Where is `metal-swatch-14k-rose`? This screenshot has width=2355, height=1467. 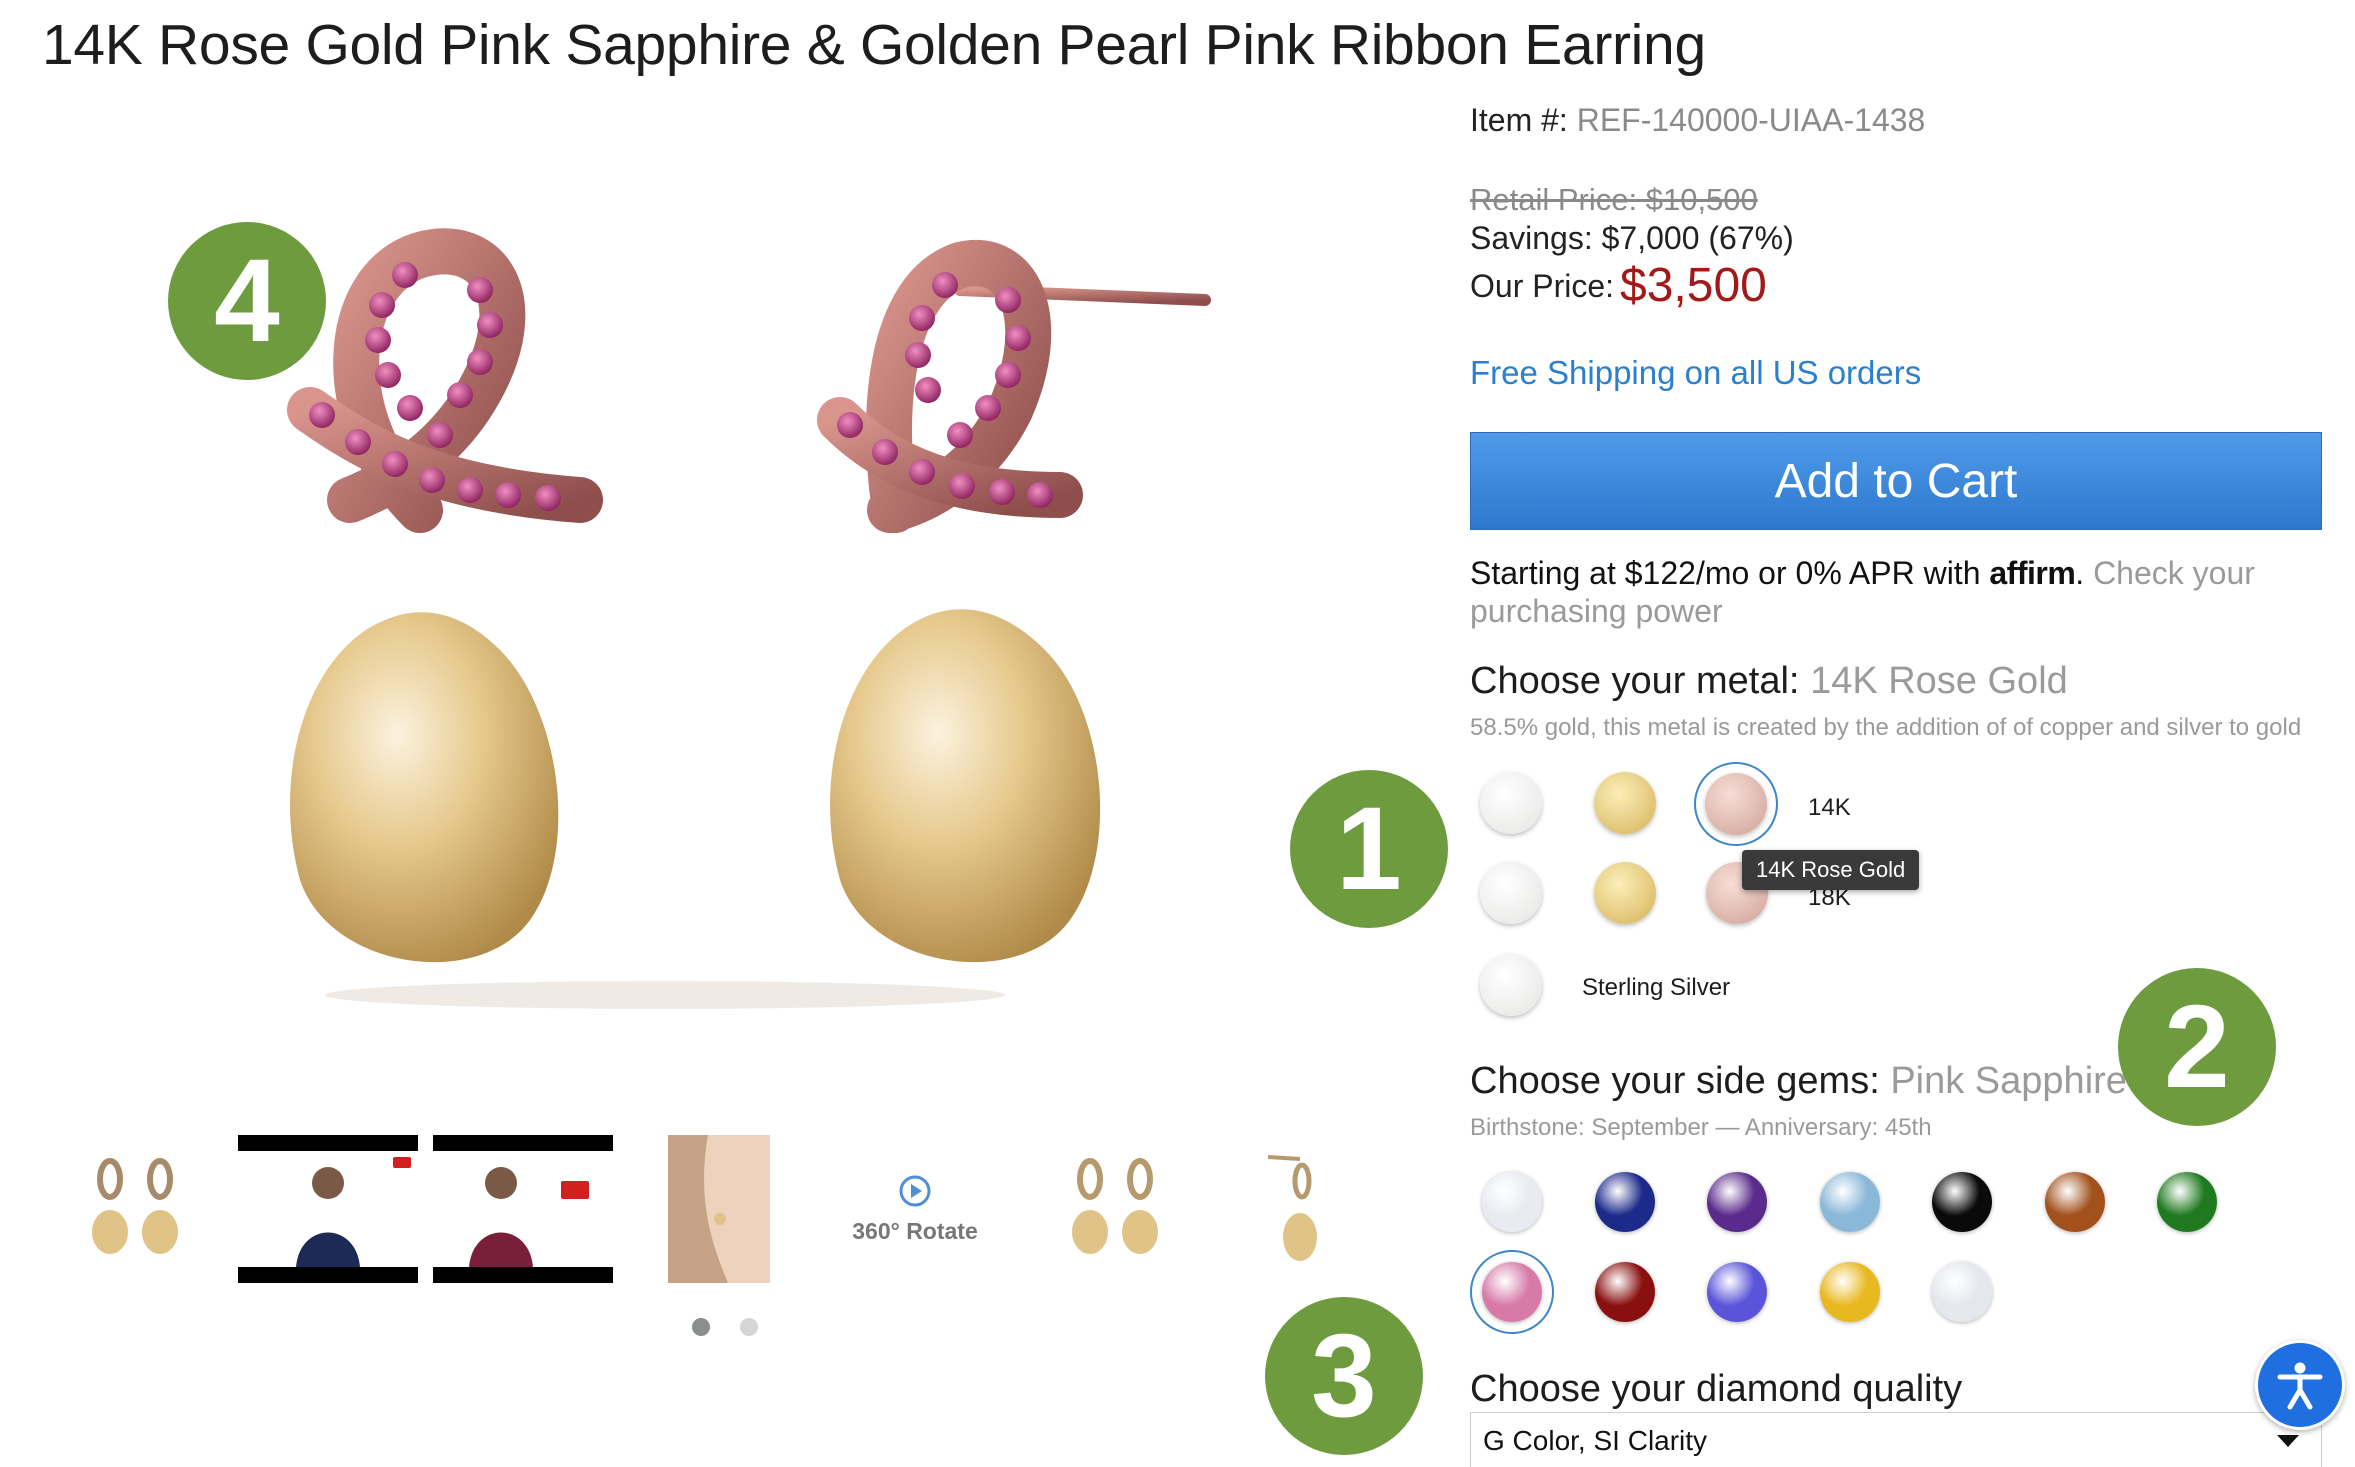 metal-swatch-14k-rose is located at coordinates (1736, 804).